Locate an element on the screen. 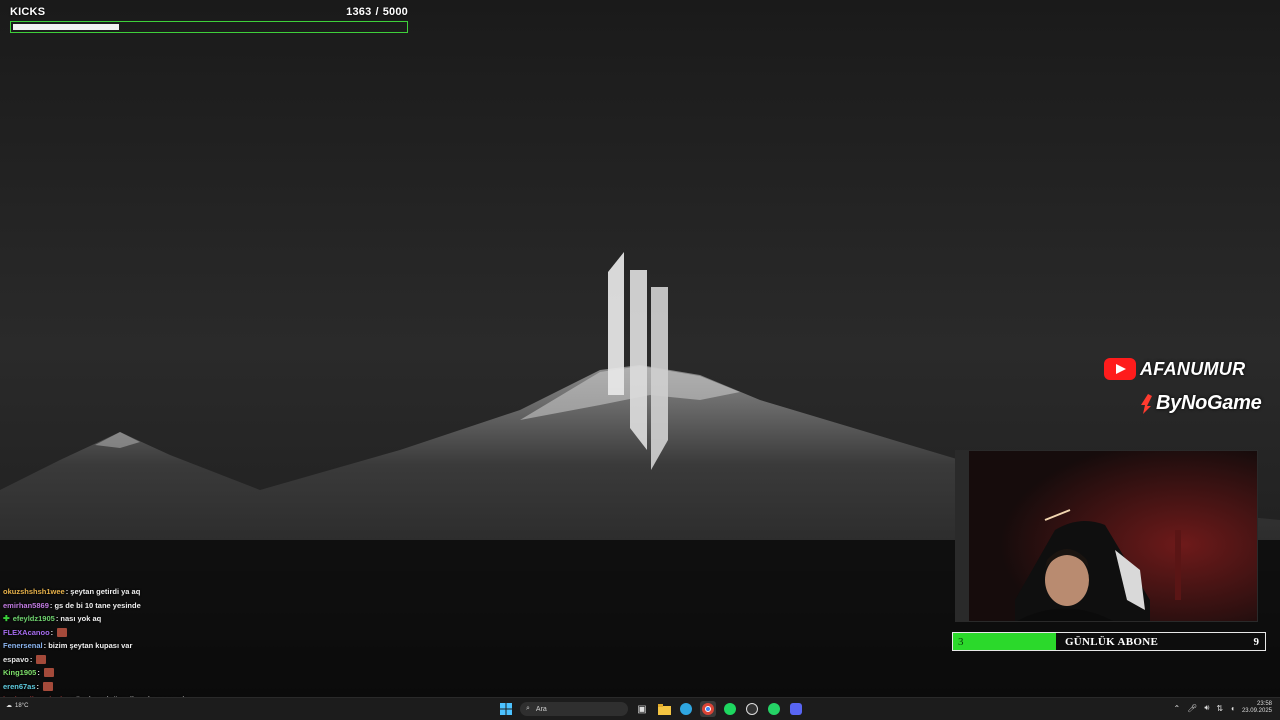 This screenshot has height=720, width=1280. chat-message: FLEXAcanoo: is located at coordinates (153, 633).